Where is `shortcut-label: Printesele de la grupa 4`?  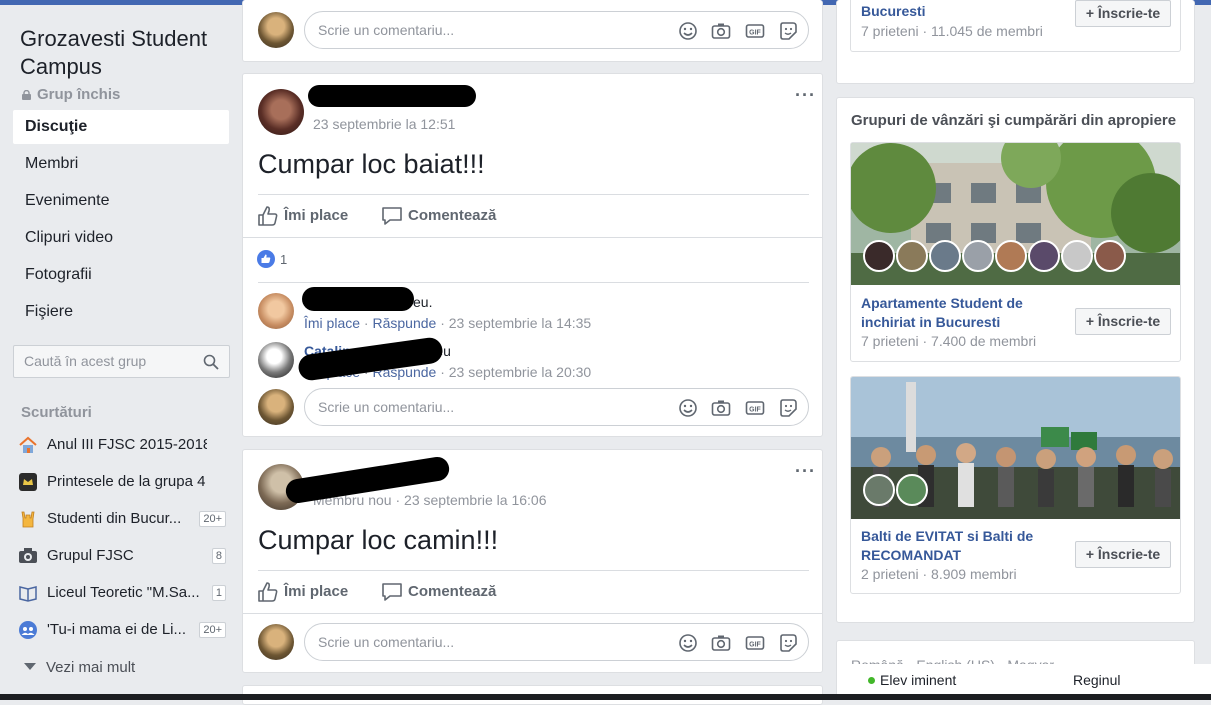
shortcut-label: Printesele de la grupa 4 is located at coordinates (126, 481).